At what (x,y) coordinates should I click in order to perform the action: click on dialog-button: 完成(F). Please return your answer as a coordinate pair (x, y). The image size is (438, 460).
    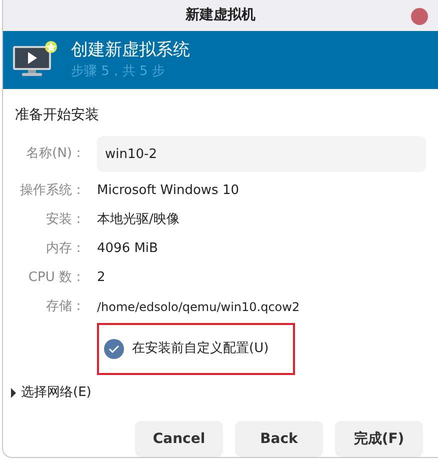
    Looking at the image, I should click on (379, 439).